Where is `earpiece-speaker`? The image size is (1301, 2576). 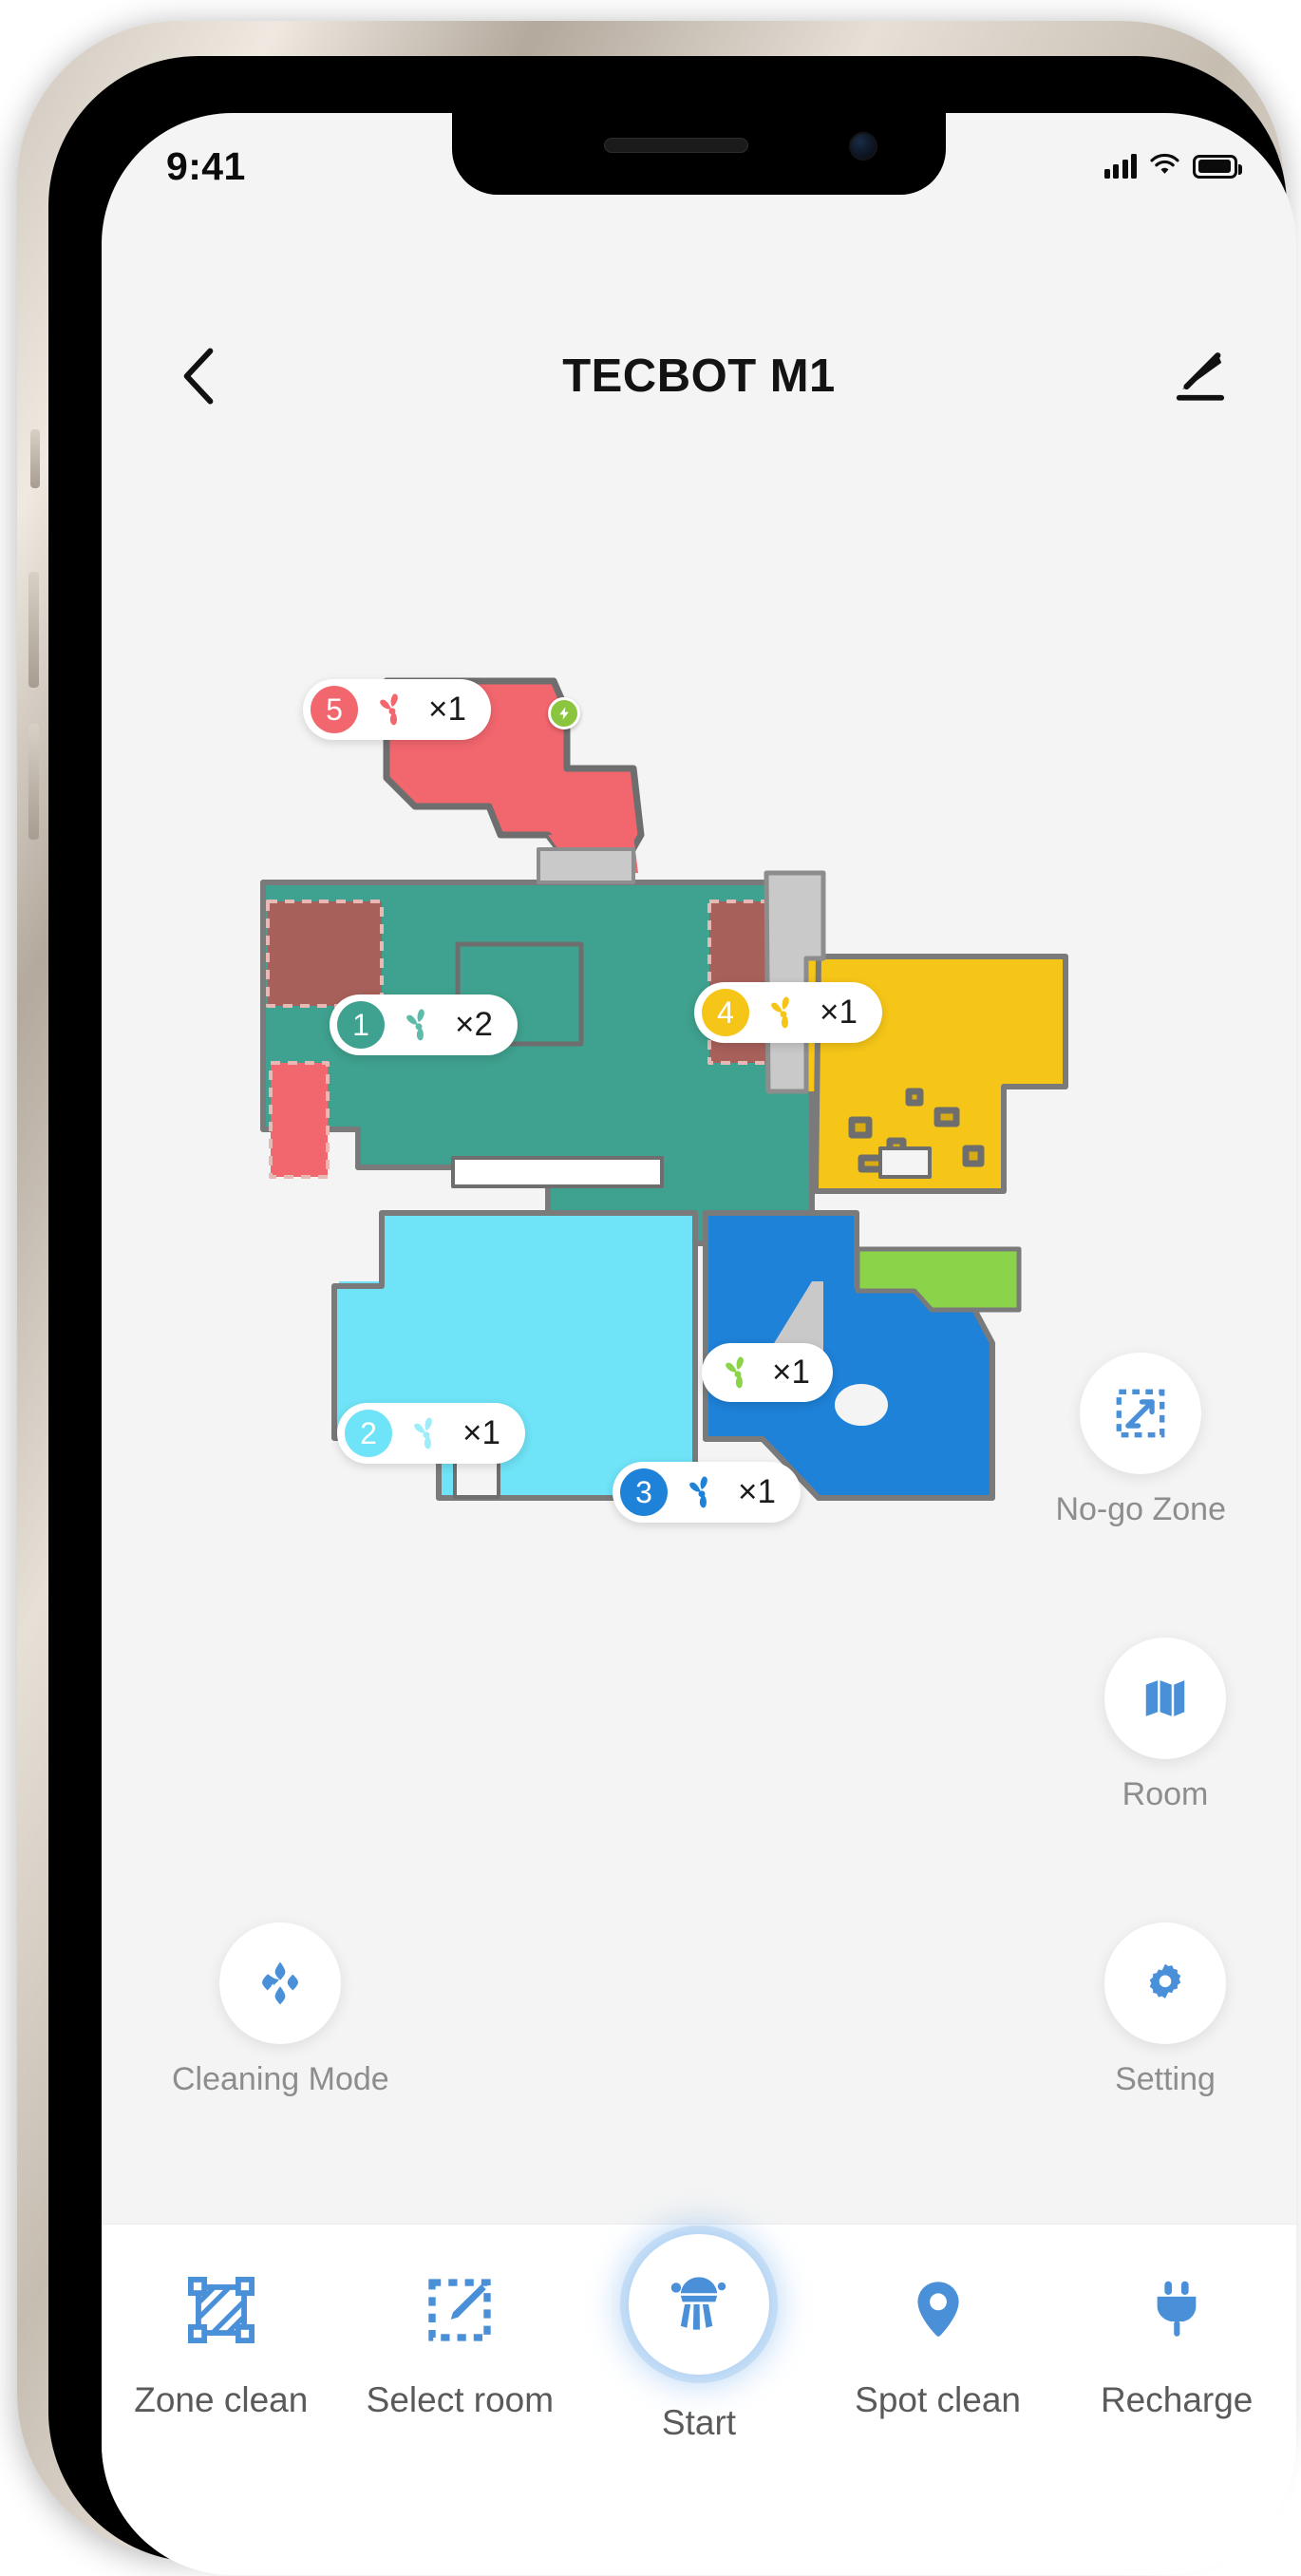 earpiece-speaker is located at coordinates (676, 145).